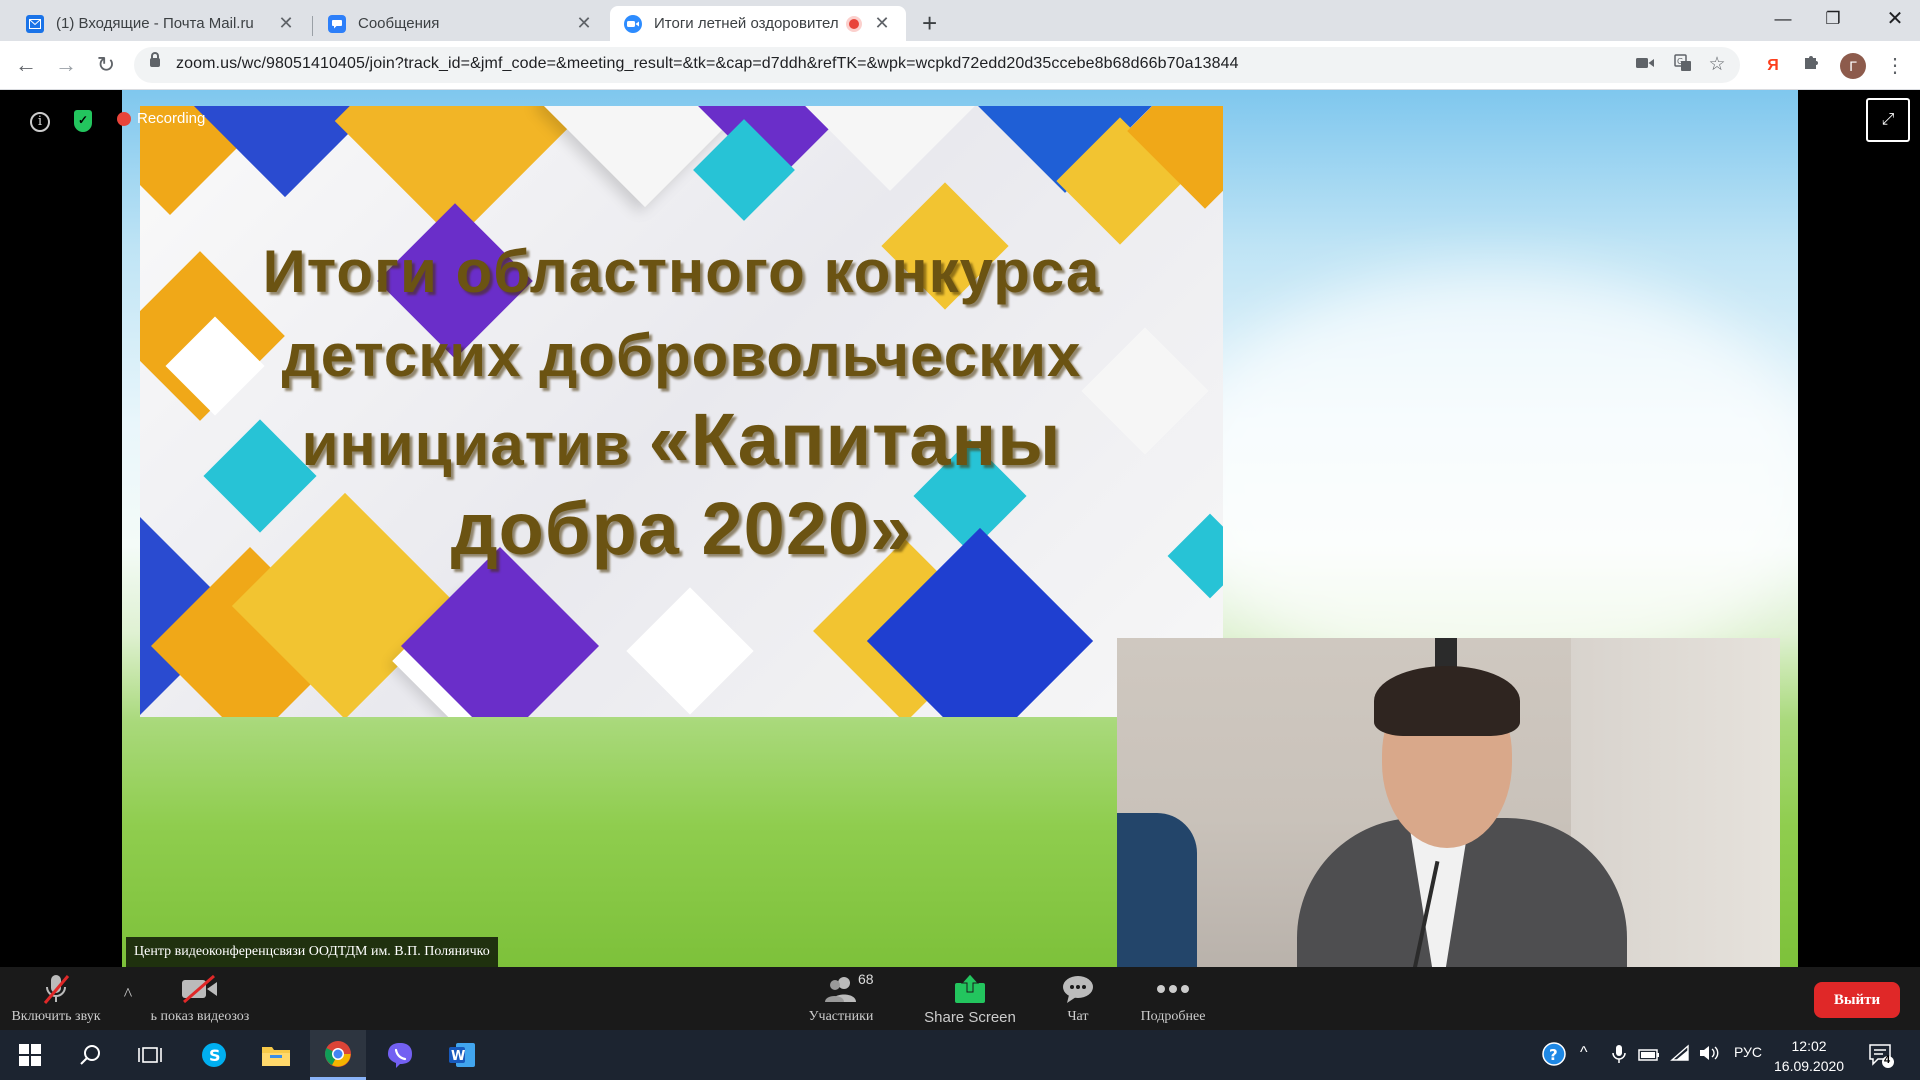  What do you see at coordinates (633, 23) in the screenshot?
I see `zoom-icon` at bounding box center [633, 23].